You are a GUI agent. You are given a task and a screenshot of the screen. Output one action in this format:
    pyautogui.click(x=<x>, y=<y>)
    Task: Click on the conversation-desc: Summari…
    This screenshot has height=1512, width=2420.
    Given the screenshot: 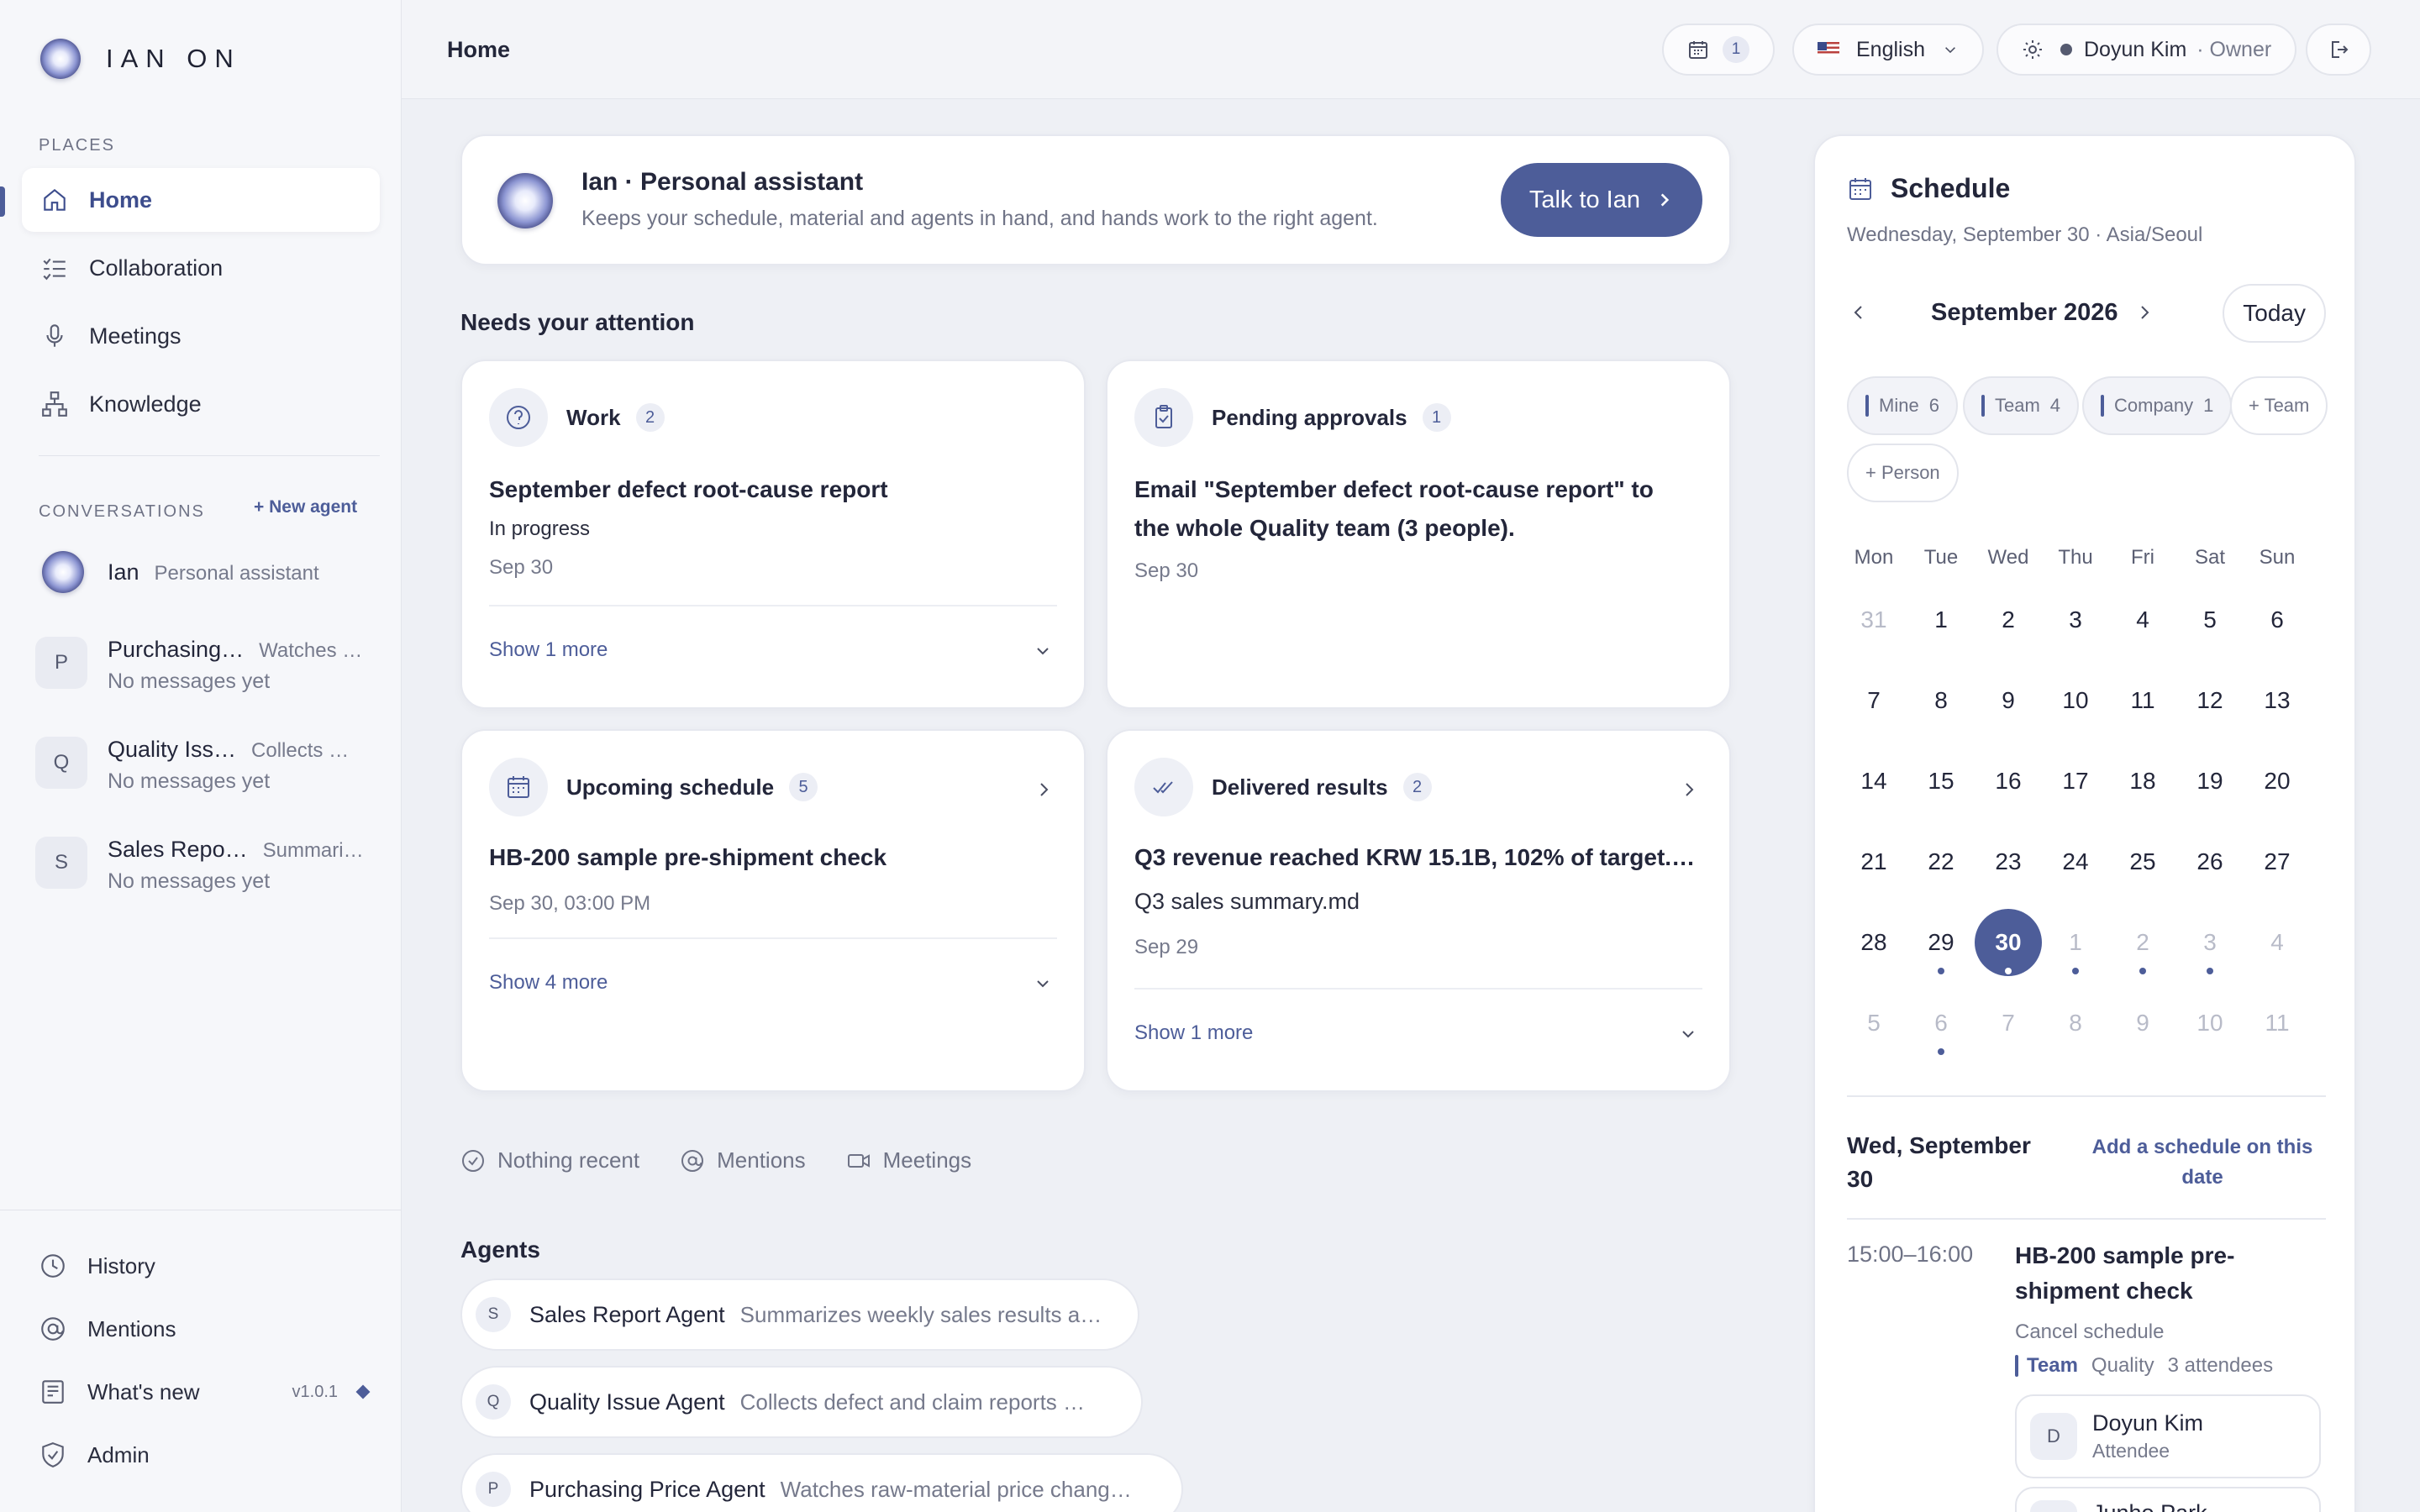 What is the action you would take?
    pyautogui.click(x=313, y=850)
    